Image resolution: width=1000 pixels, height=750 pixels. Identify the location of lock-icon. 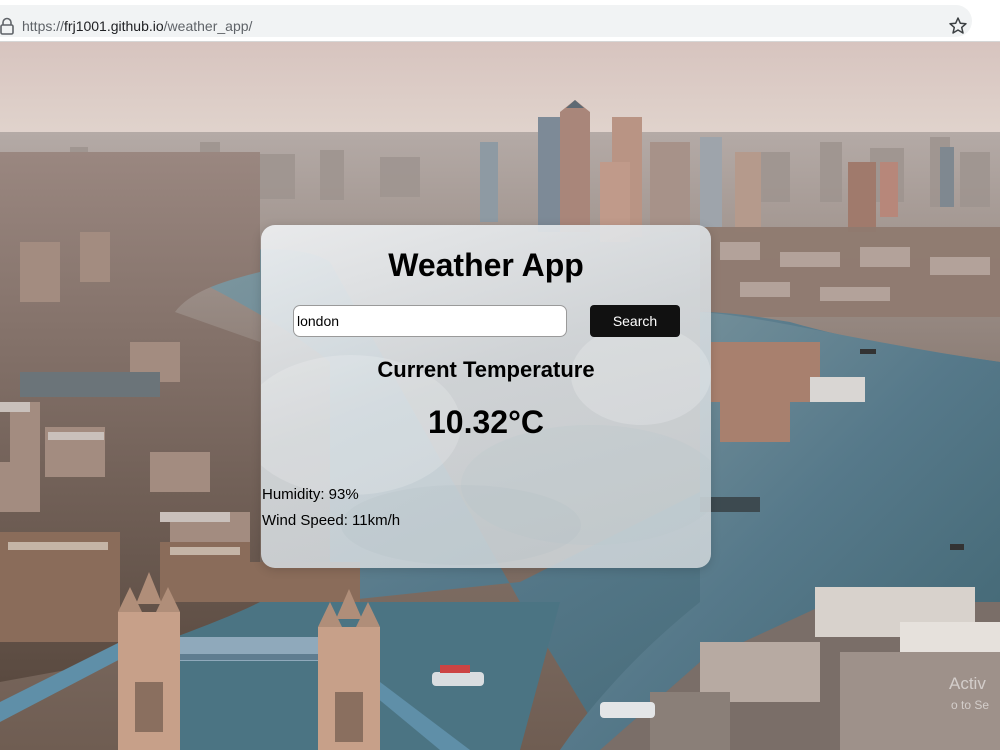
(7, 26).